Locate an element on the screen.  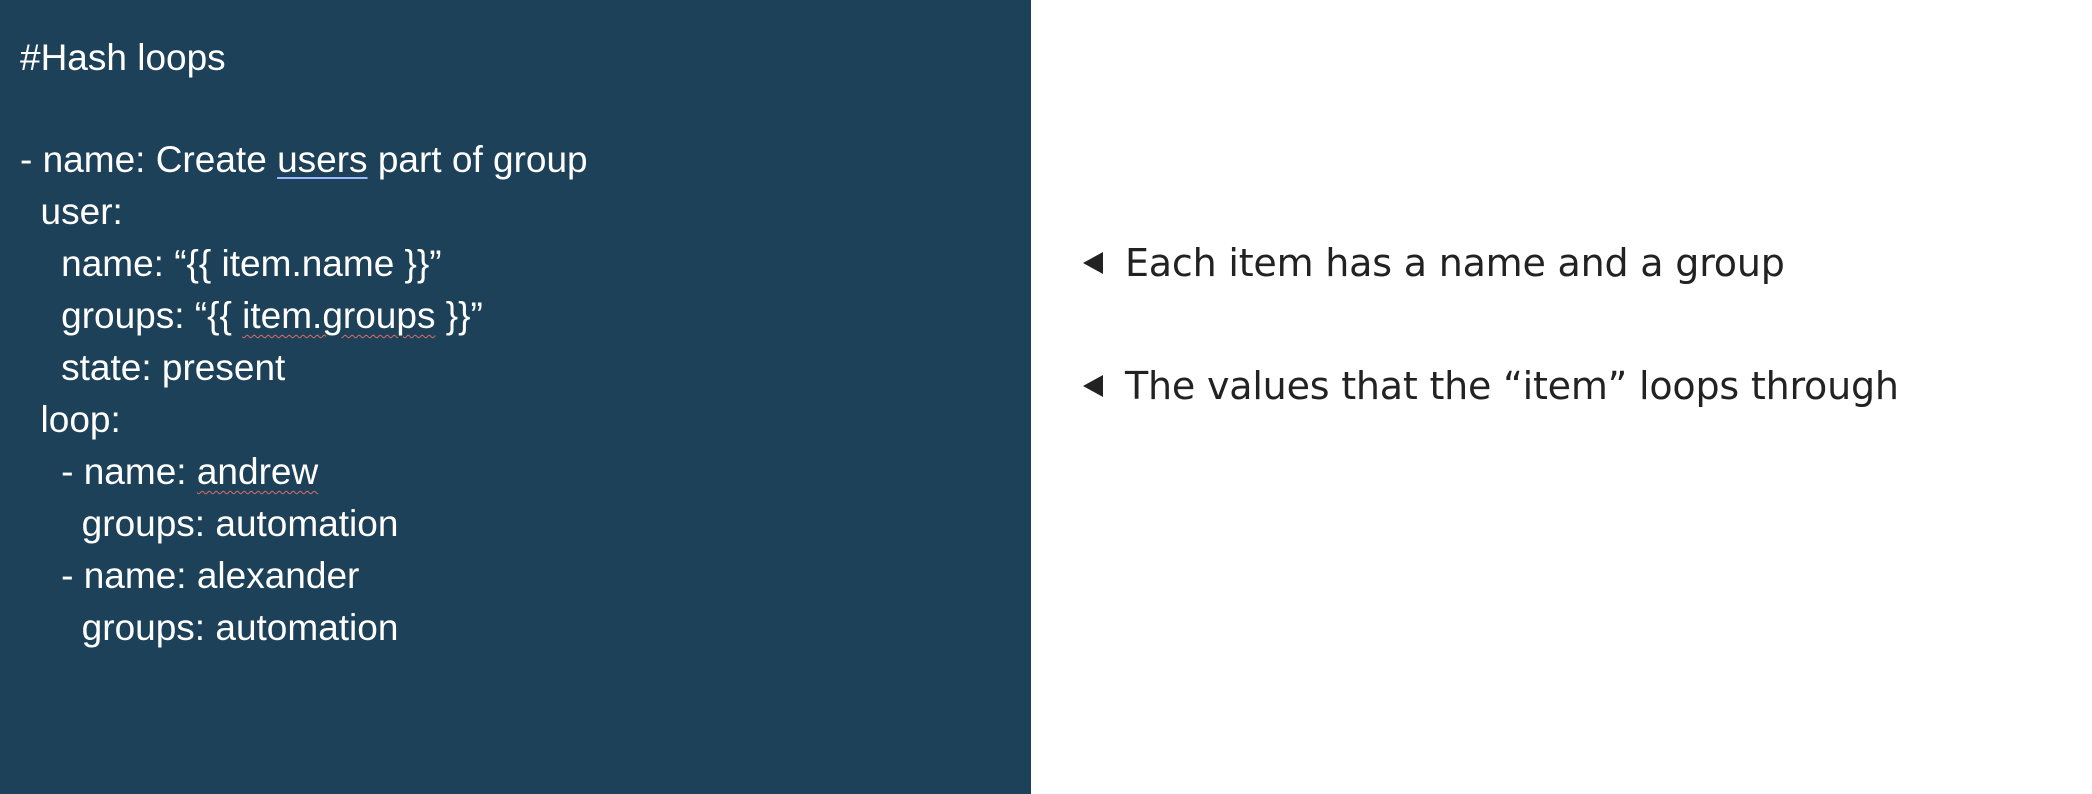
code-line-loop-item-2-name: - name: alexander is located at coordinates (190, 575).